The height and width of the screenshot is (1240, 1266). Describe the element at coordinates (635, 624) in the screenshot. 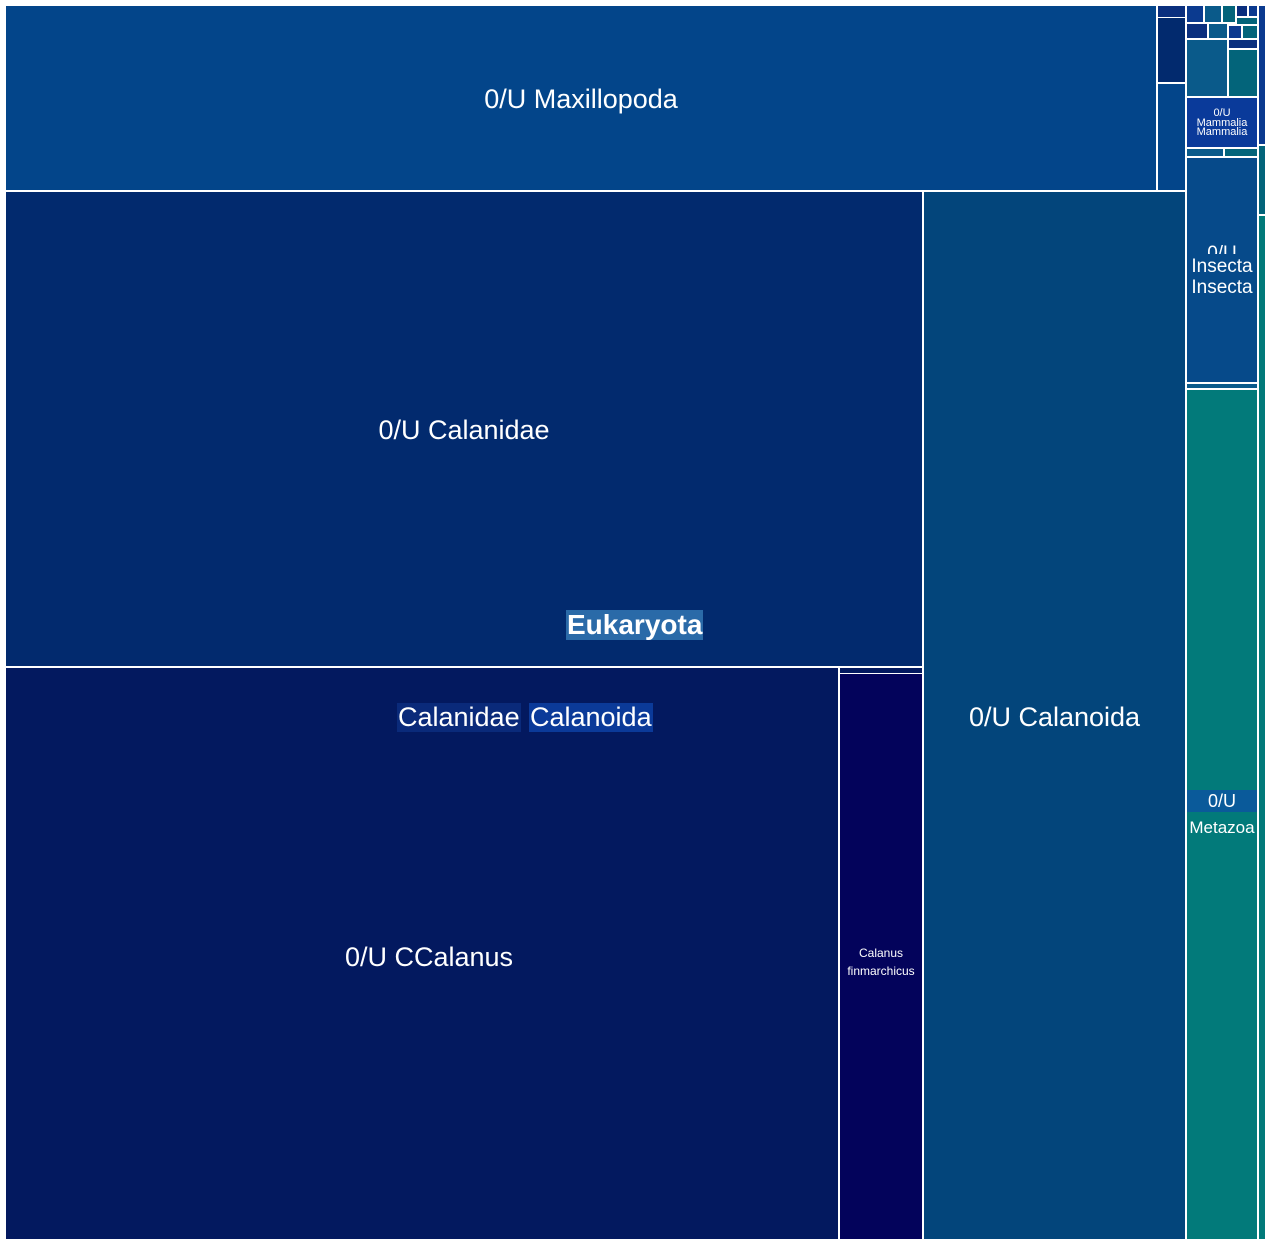

I see `overlay-label-eukaryota: Eukaryota` at that location.